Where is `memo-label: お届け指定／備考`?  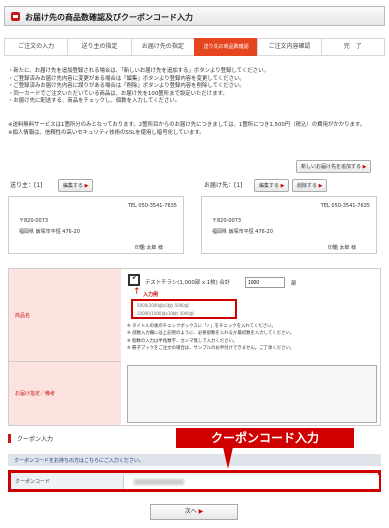 memo-label: お届け指定／備考 is located at coordinates (65, 393).